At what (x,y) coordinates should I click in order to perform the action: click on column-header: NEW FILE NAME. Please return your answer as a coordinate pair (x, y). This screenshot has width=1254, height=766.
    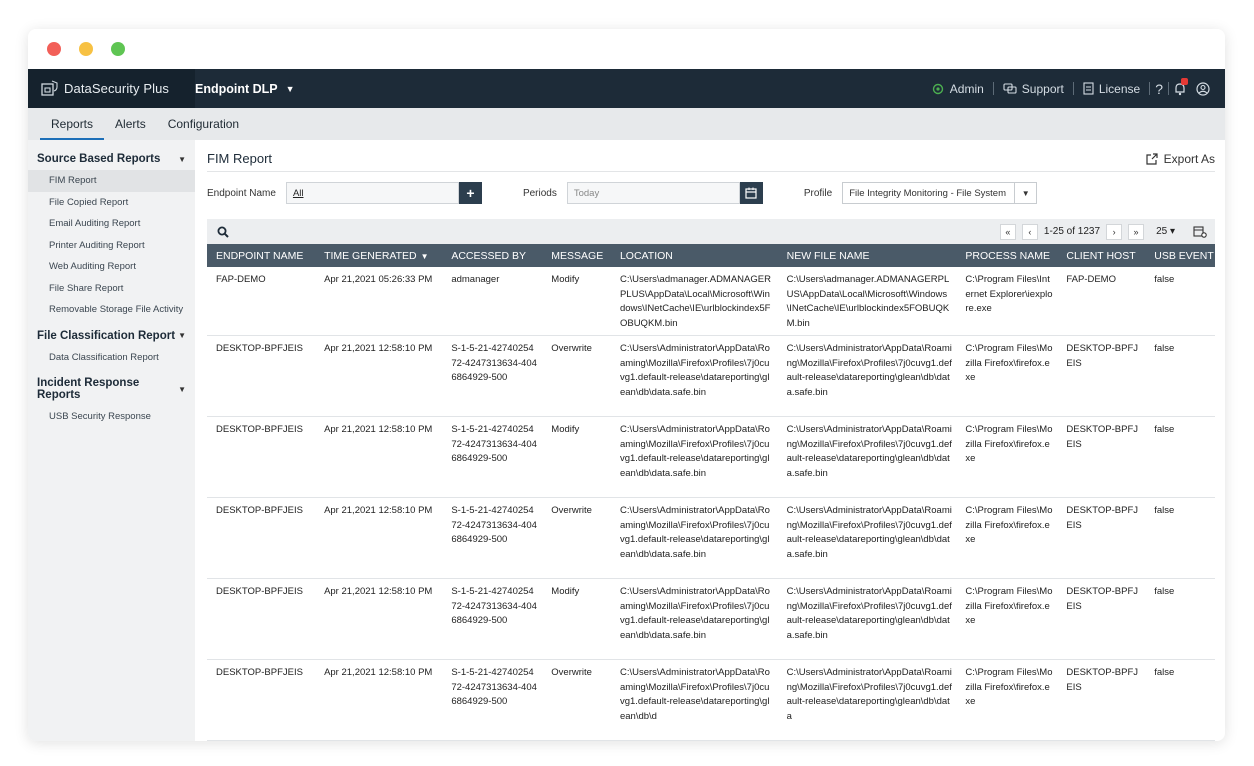
    Looking at the image, I should click on (867, 255).